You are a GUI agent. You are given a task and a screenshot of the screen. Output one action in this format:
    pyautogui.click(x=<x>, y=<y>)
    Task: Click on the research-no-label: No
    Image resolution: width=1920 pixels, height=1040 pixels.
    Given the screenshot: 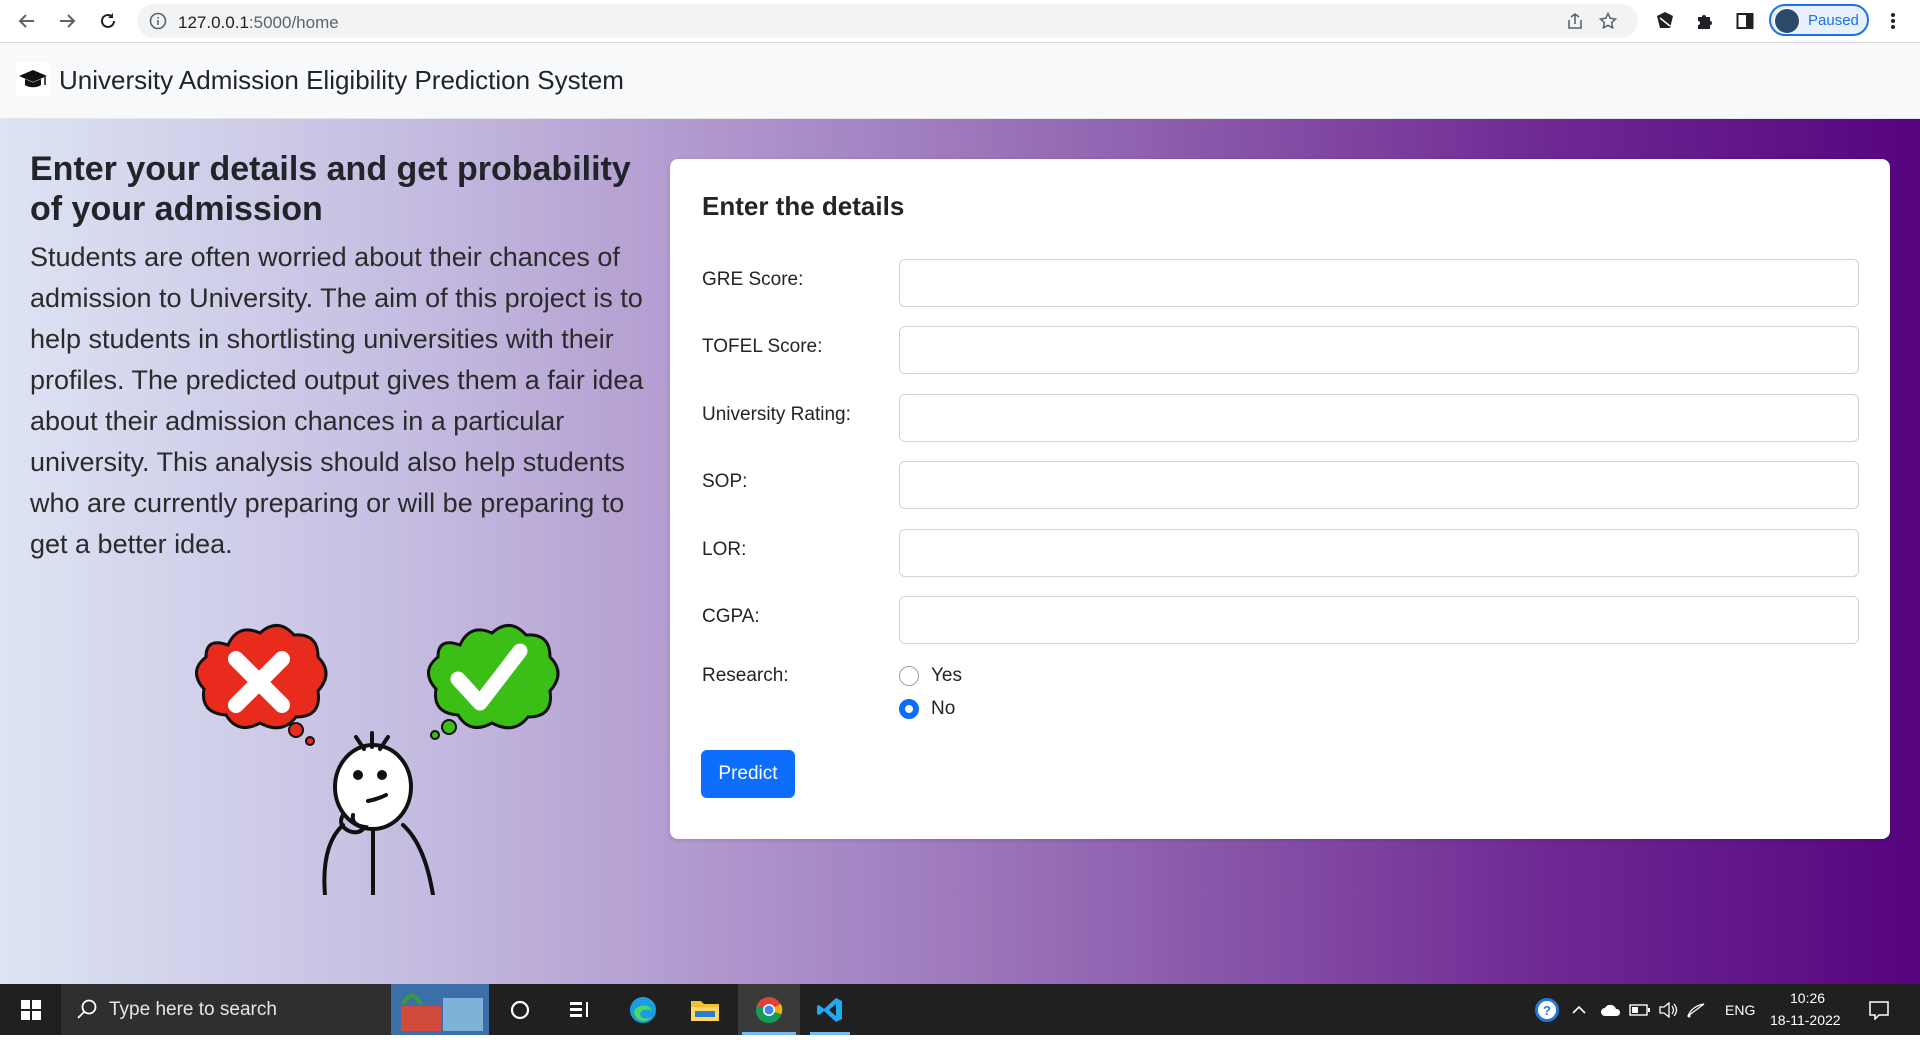 What is the action you would take?
    pyautogui.click(x=943, y=709)
    